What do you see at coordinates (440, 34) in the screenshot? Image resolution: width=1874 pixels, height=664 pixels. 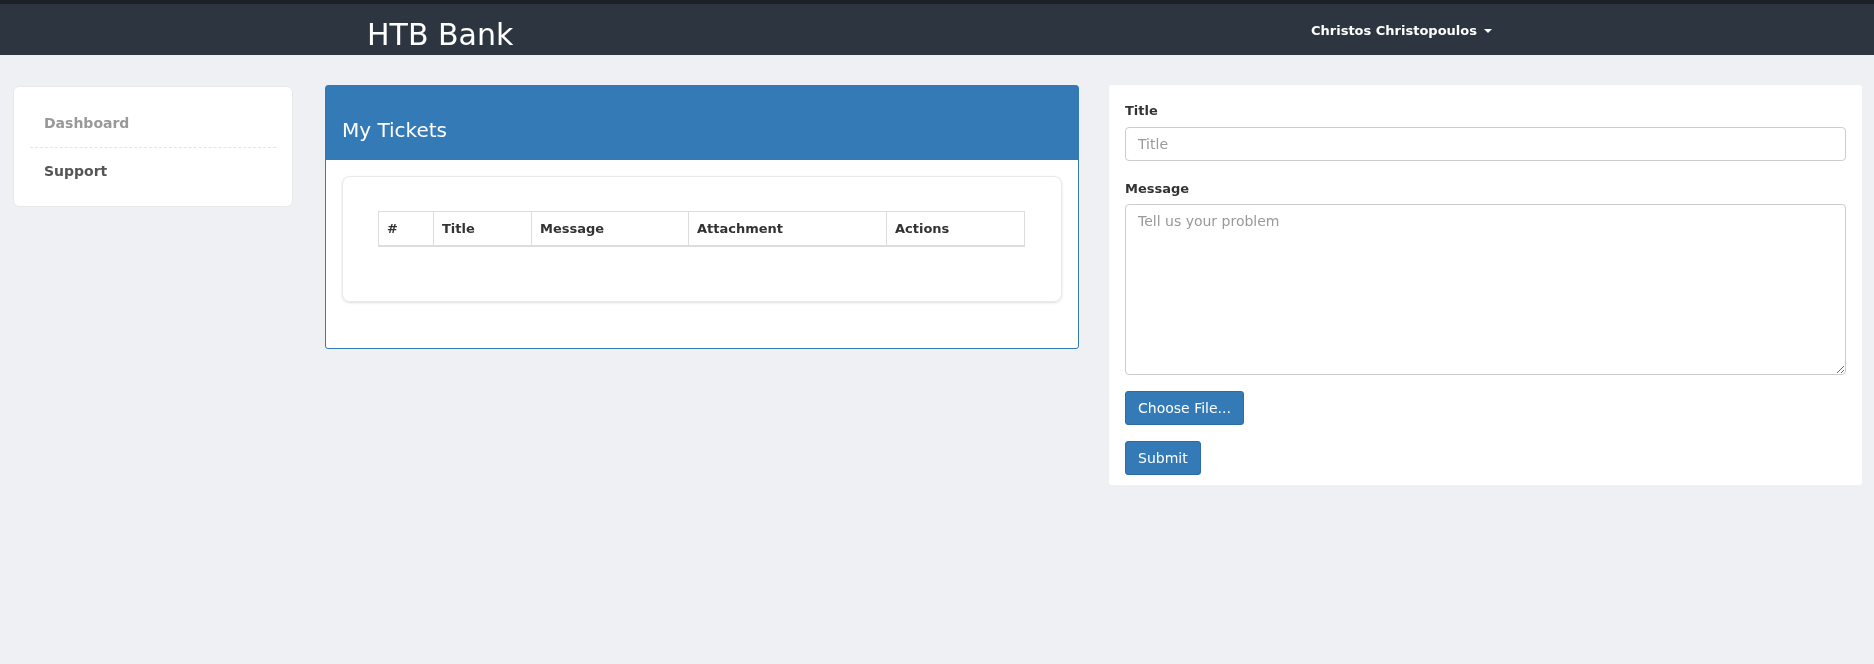 I see `brand-title: HTB Bank` at bounding box center [440, 34].